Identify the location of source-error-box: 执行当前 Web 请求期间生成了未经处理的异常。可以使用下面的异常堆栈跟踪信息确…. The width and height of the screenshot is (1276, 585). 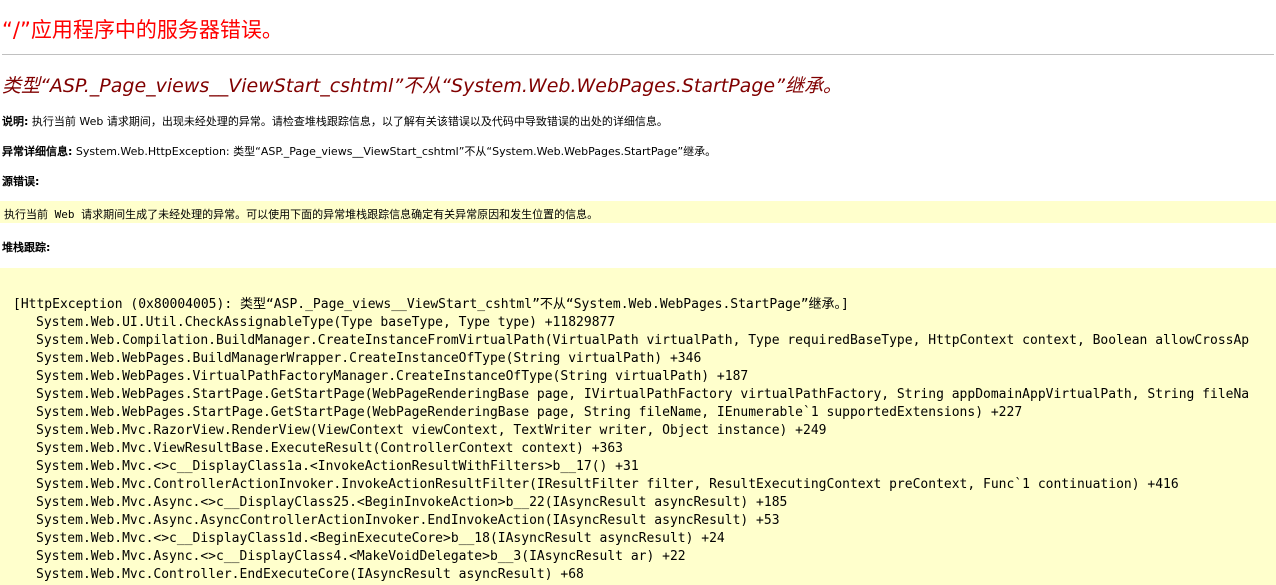
(638, 212).